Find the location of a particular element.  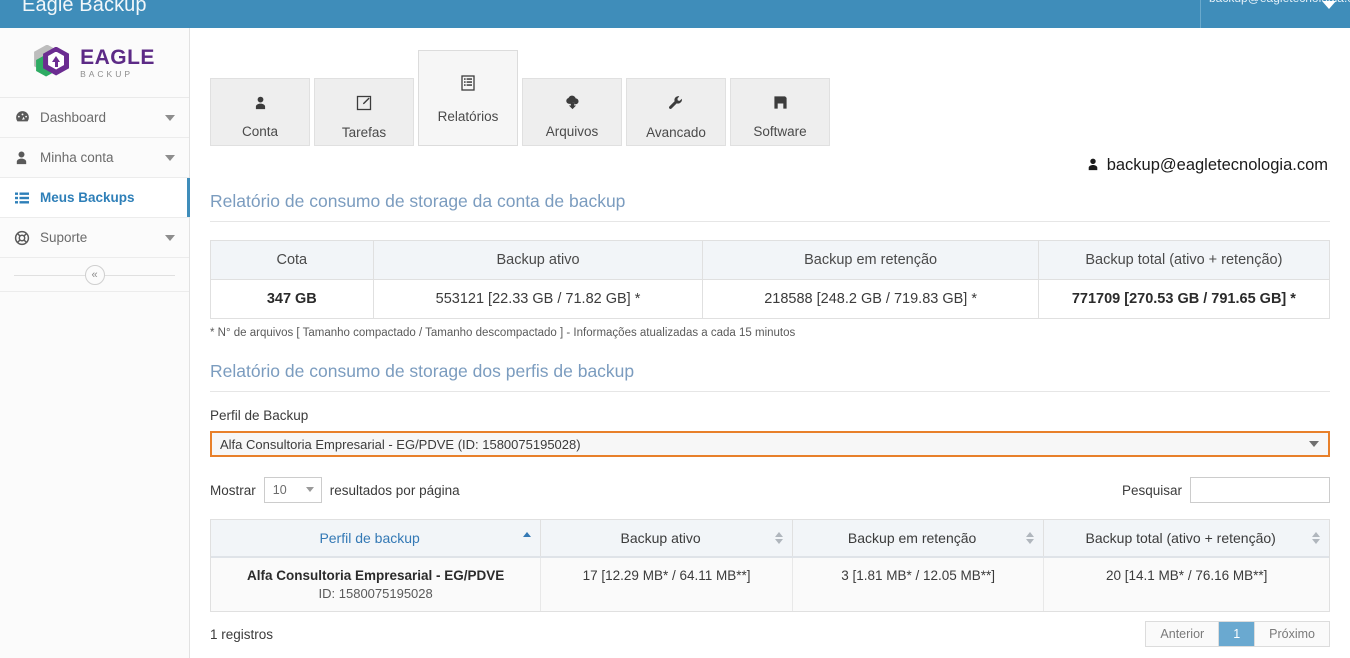

profile-field-label: Perfil de Backup is located at coordinates (259, 415).